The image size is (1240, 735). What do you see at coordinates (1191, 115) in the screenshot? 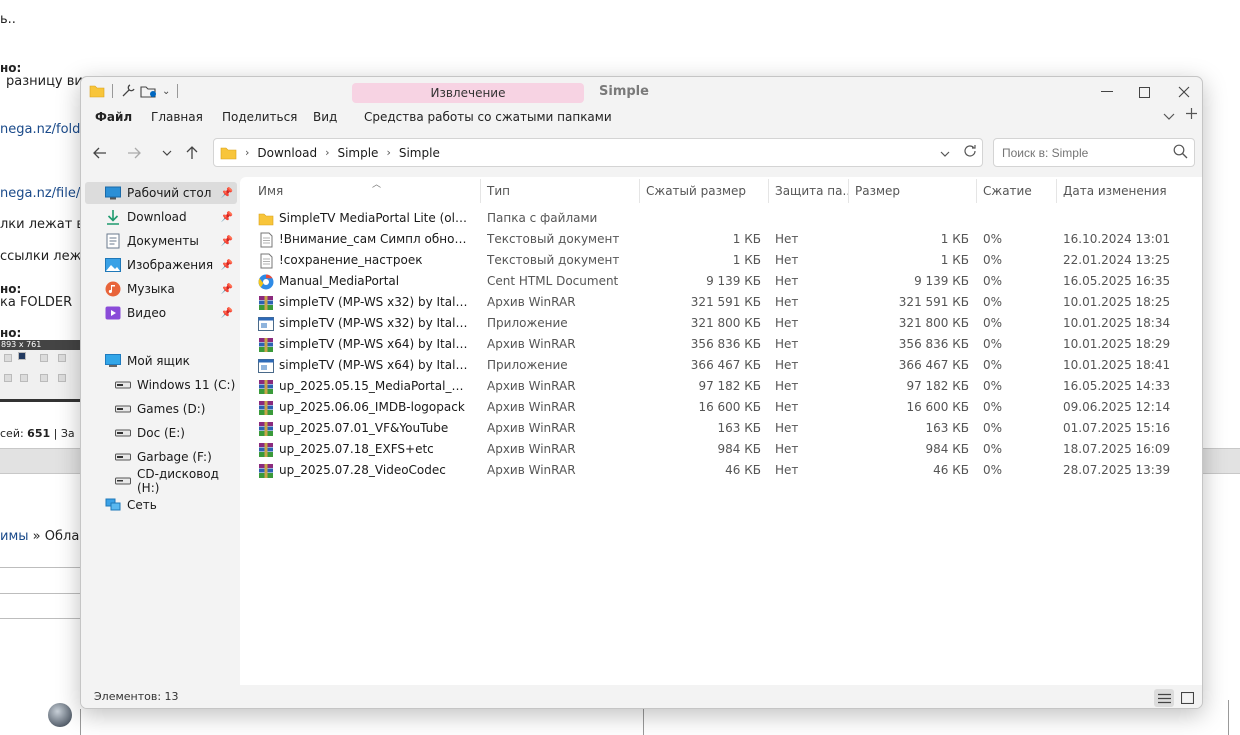
I see `new-tab-icon` at bounding box center [1191, 115].